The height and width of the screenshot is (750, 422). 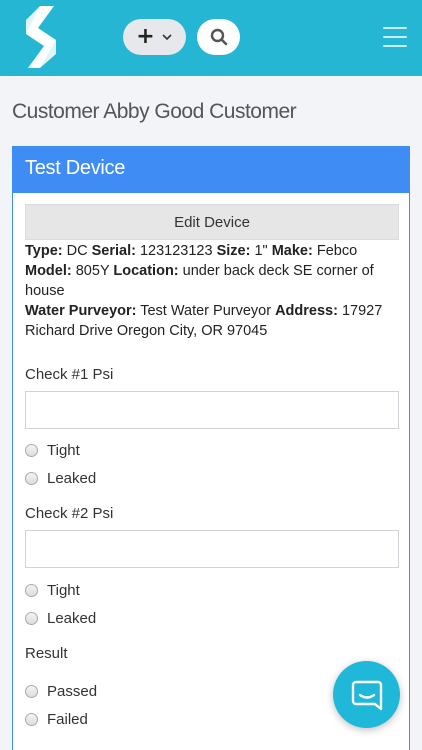 I want to click on model-label: Model:, so click(x=48, y=271).